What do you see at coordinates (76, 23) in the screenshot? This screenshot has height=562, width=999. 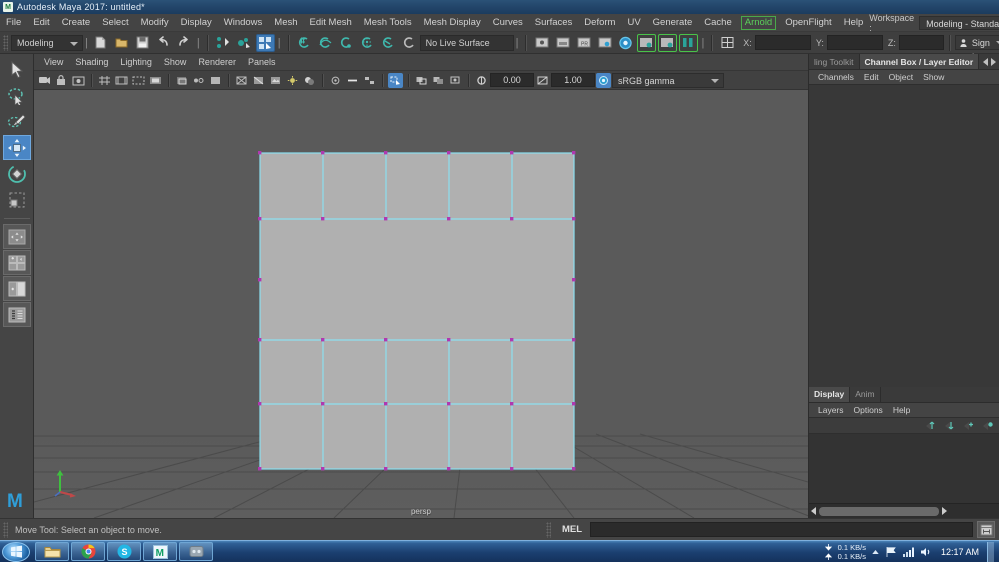 I see `menu-create: Create` at bounding box center [76, 23].